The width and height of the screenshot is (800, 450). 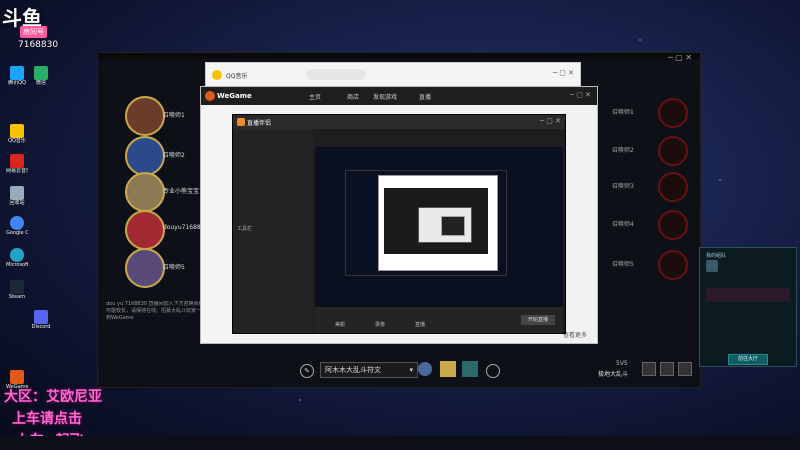 What do you see at coordinates (400, 443) in the screenshot?
I see `taskbar` at bounding box center [400, 443].